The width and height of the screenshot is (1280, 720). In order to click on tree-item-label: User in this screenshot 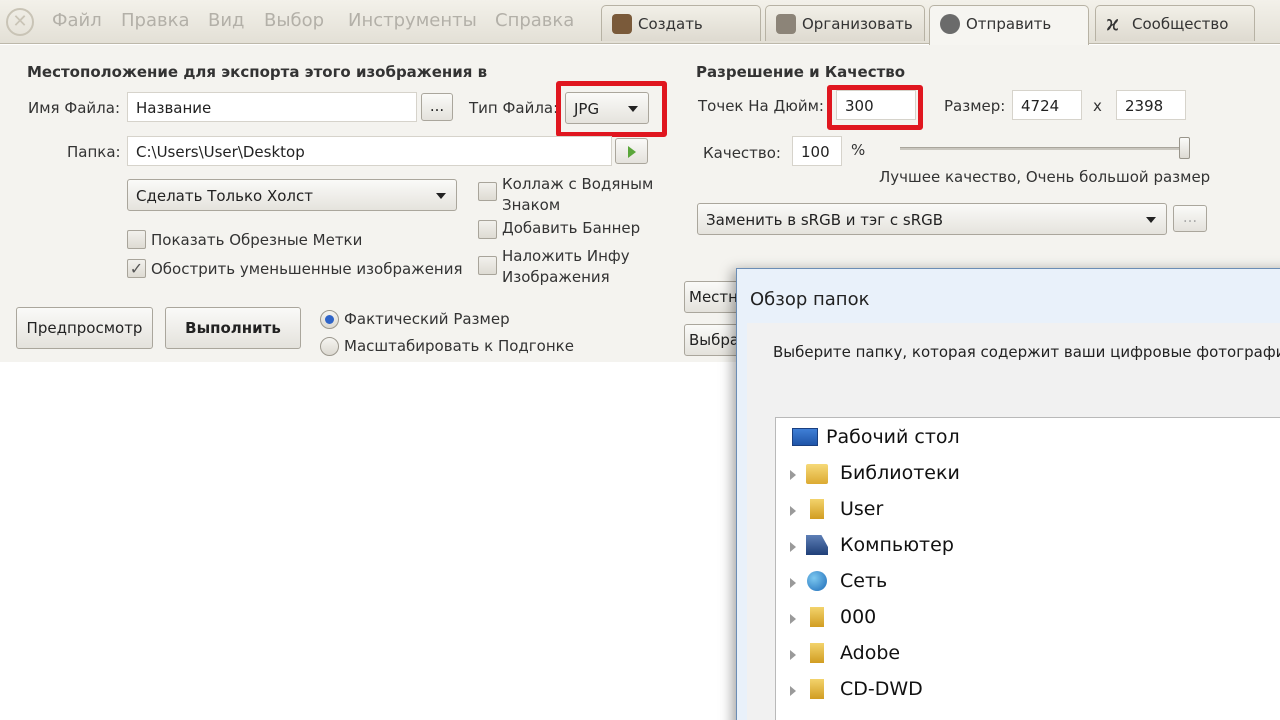, I will do `click(862, 509)`.